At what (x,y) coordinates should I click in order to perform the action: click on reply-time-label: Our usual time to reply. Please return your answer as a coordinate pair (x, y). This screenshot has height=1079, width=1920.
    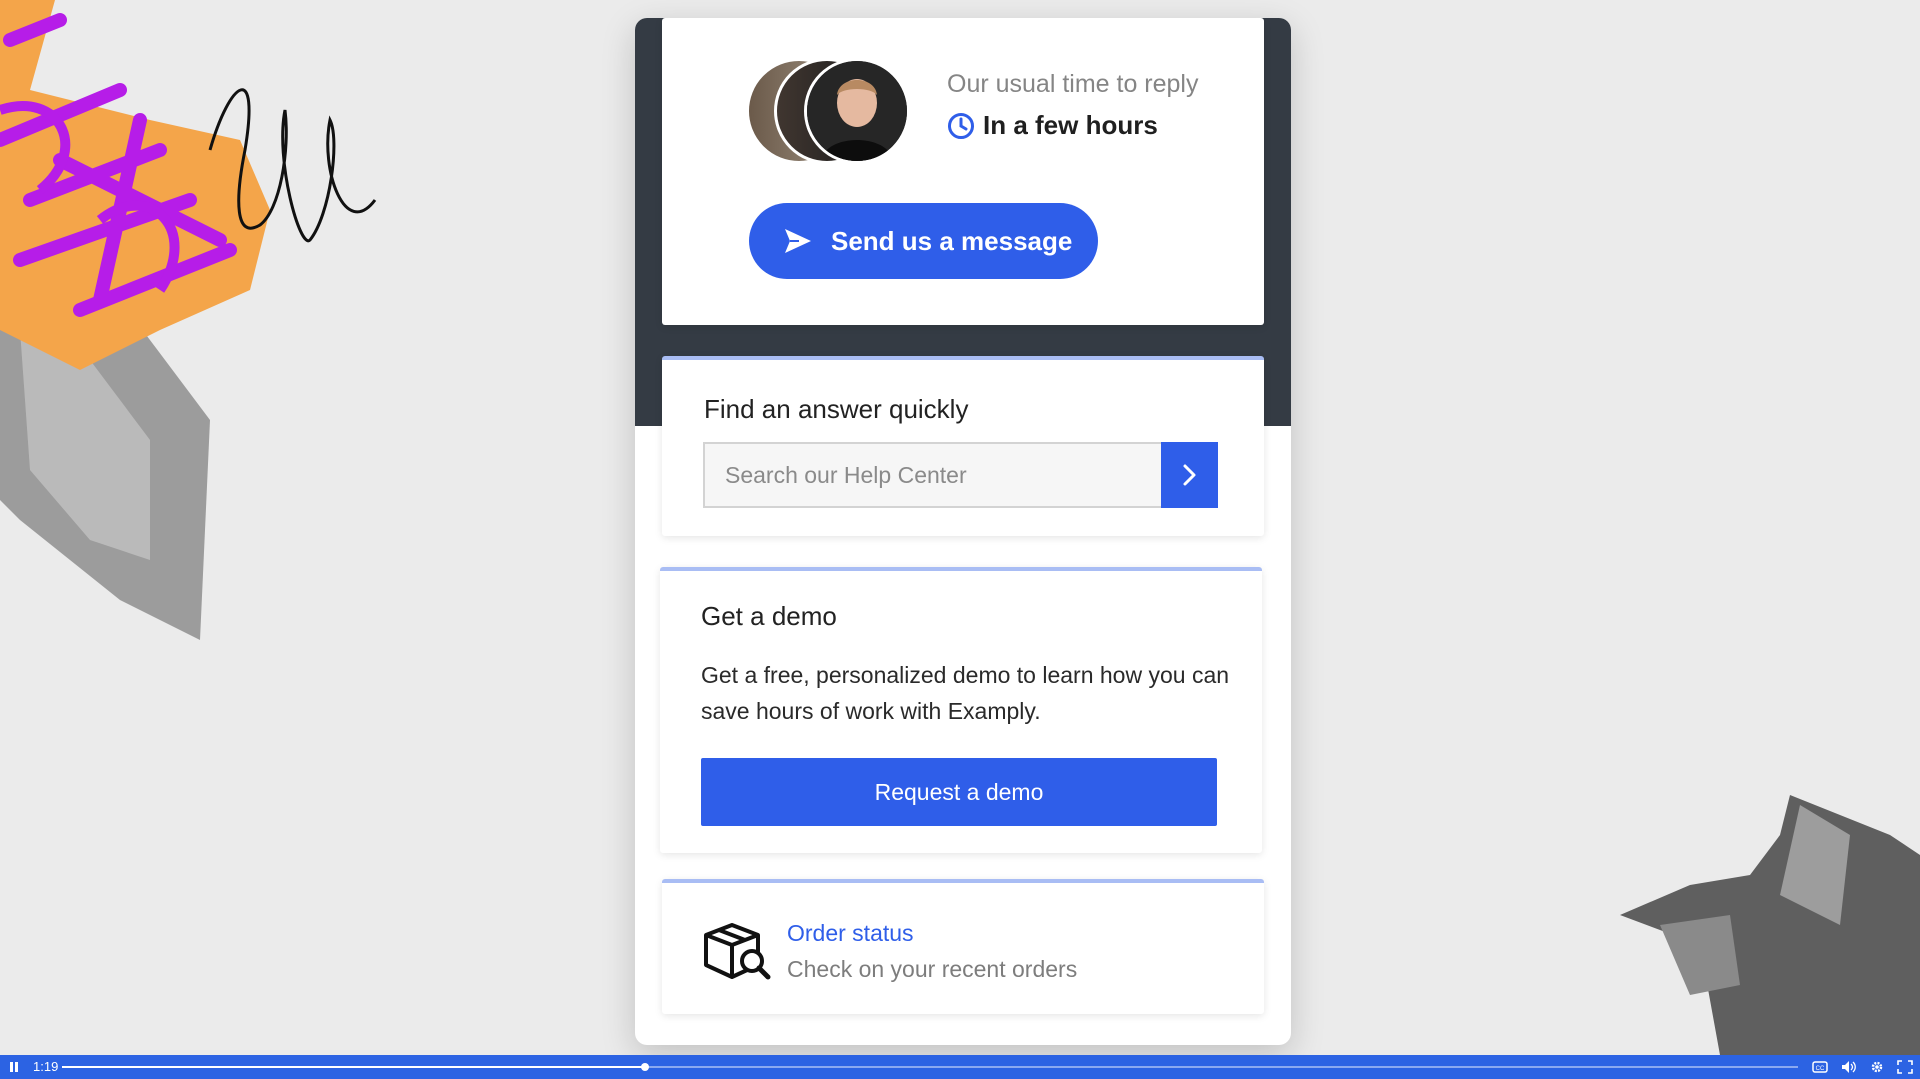
    Looking at the image, I should click on (1073, 84).